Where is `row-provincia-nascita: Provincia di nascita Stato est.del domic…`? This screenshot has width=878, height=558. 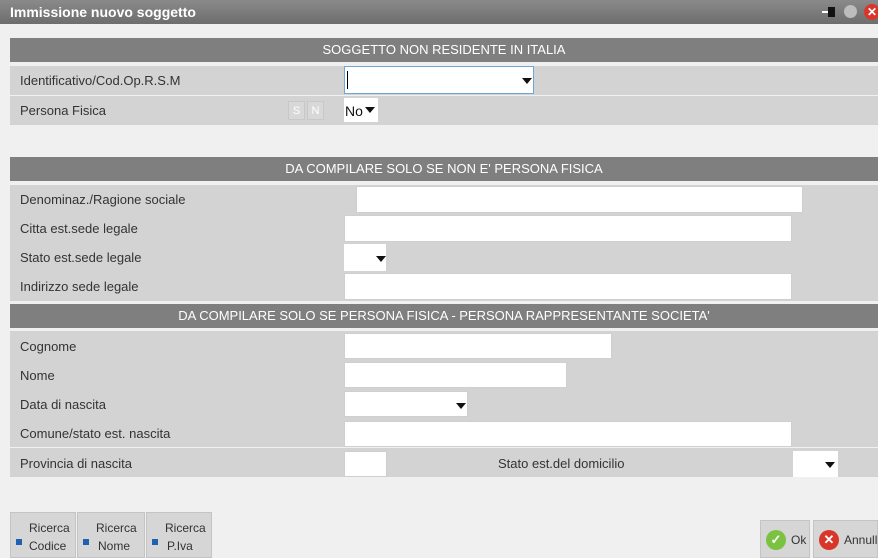 row-provincia-nascita: Provincia di nascita Stato est.del domic… is located at coordinates (444, 462).